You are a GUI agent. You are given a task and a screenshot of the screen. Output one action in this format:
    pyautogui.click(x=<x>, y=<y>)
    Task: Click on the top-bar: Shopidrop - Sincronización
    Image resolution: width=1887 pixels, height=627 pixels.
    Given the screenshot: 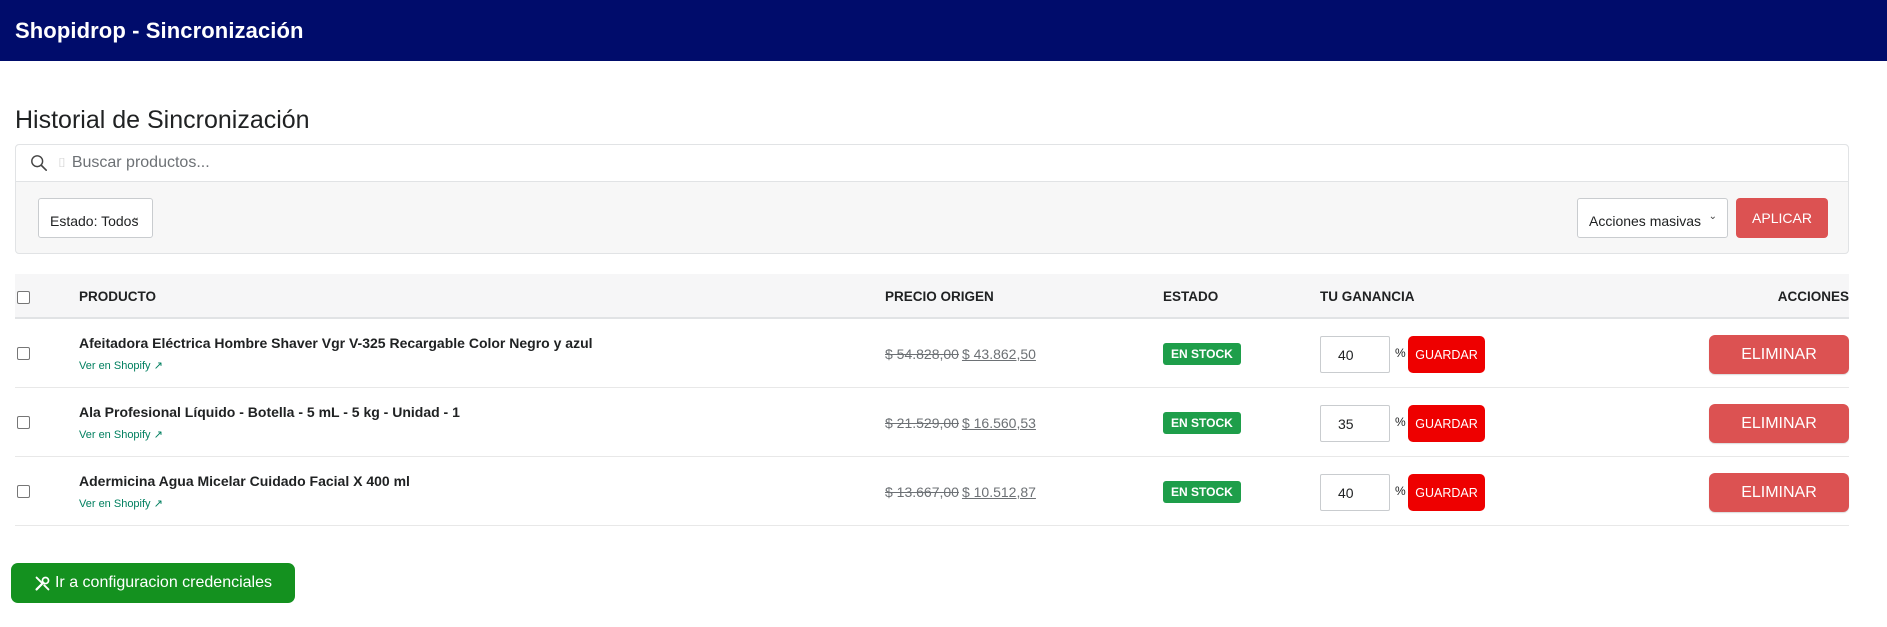 What is the action you would take?
    pyautogui.click(x=943, y=30)
    